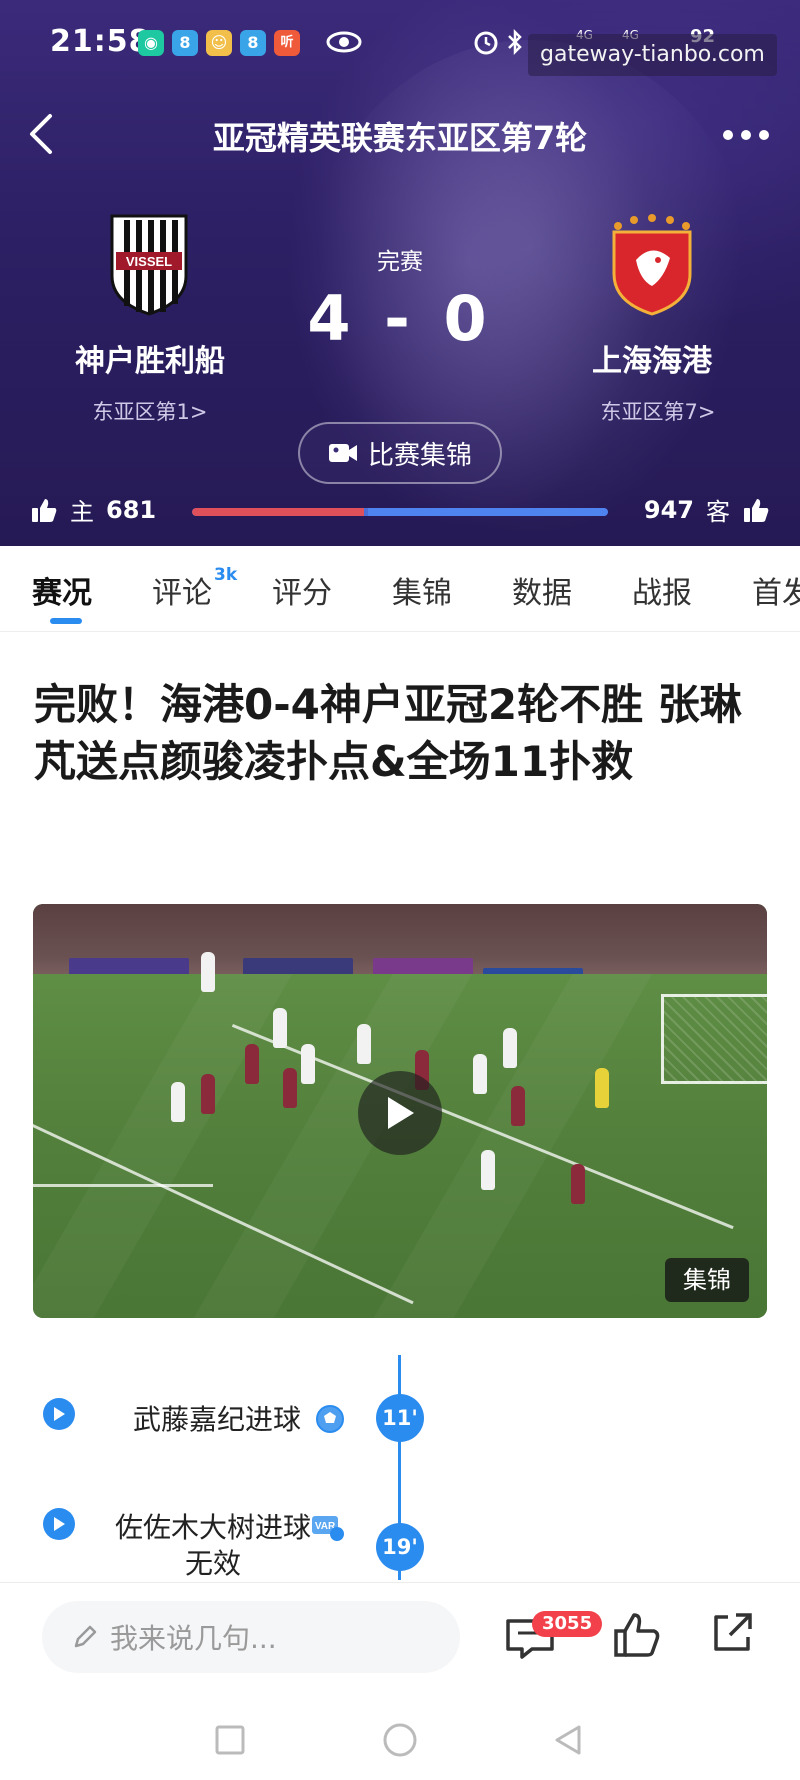  I want to click on system-navigation-bar, so click(400, 1738).